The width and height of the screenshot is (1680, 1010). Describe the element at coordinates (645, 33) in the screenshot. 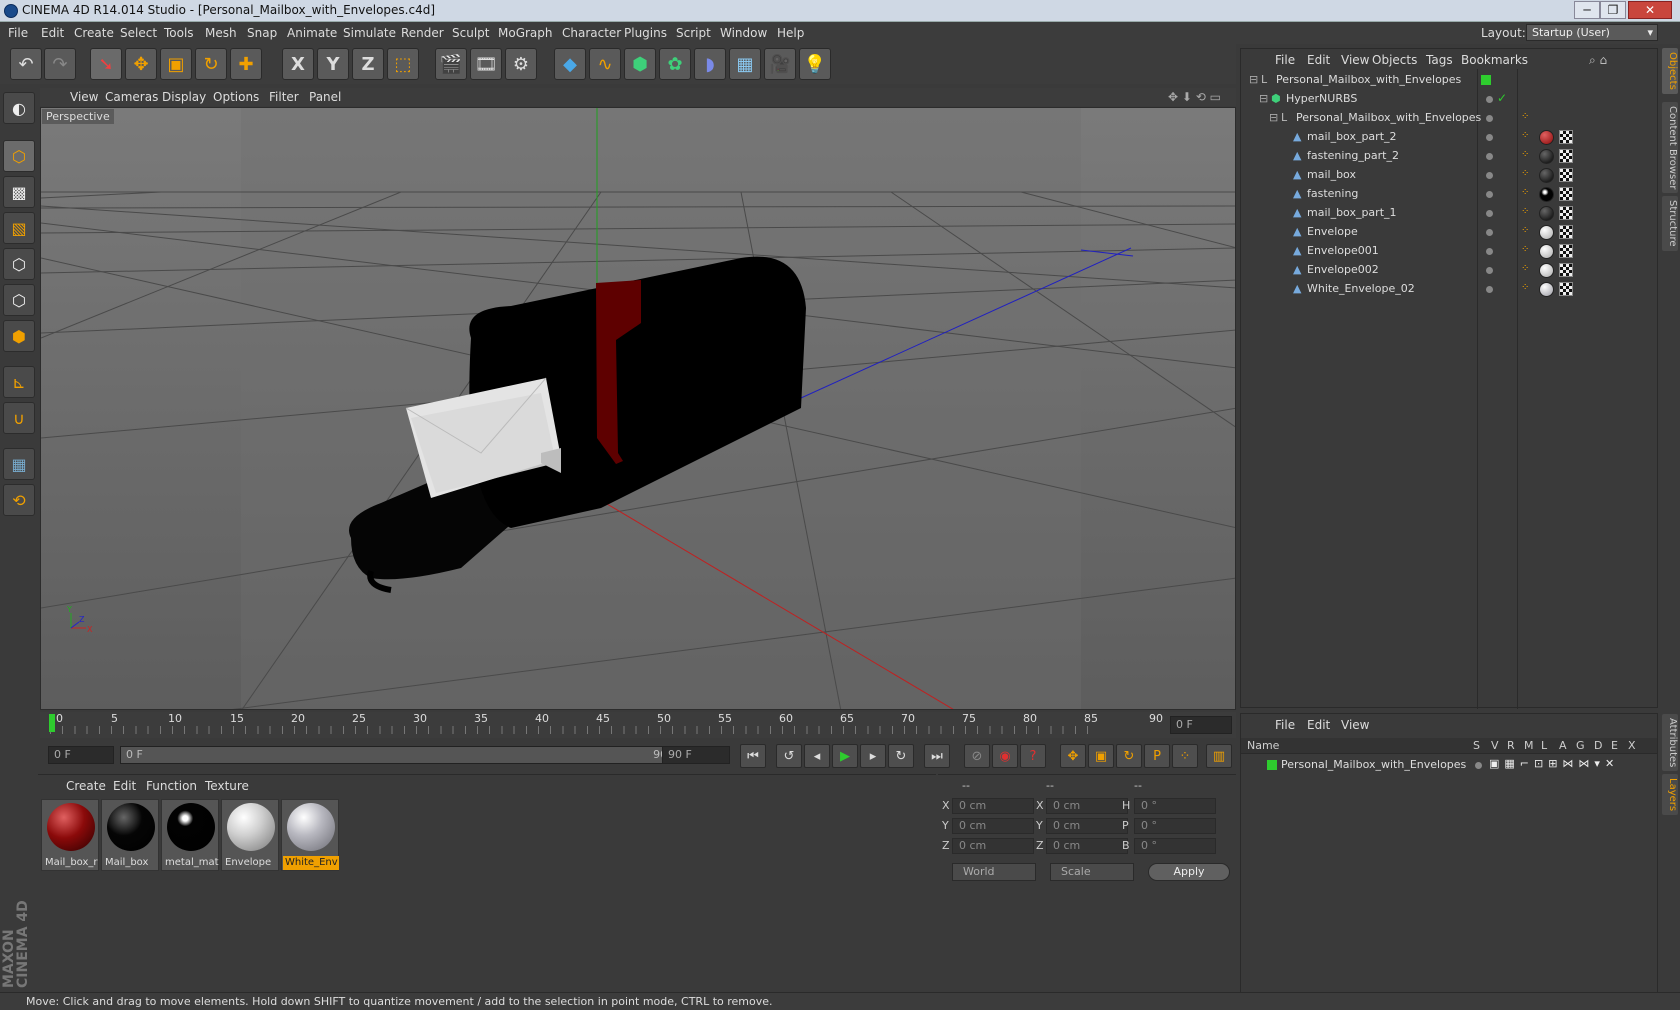

I see `menu-plugins: Plugins` at that location.